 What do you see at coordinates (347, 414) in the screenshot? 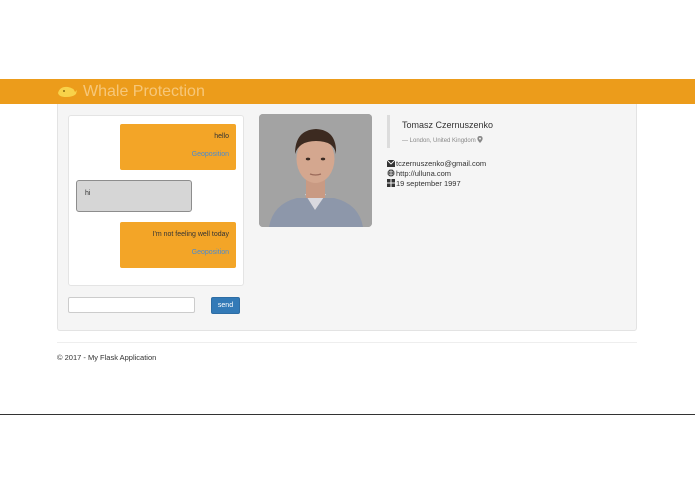
I see `page-bottom-border` at bounding box center [347, 414].